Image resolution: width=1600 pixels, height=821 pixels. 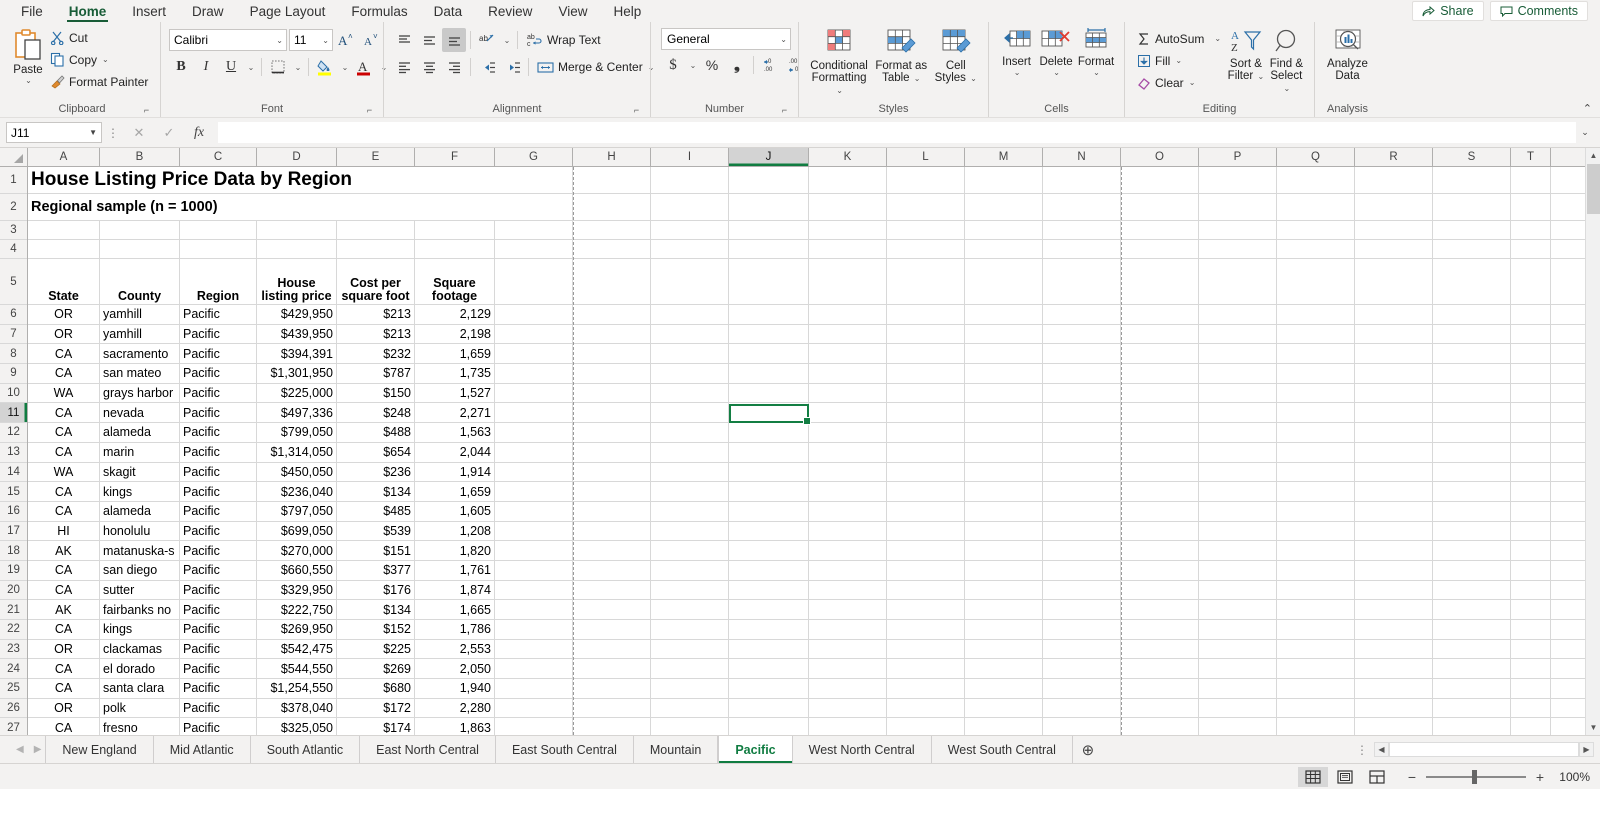 I want to click on page-break-view-button, so click(x=1377, y=777).